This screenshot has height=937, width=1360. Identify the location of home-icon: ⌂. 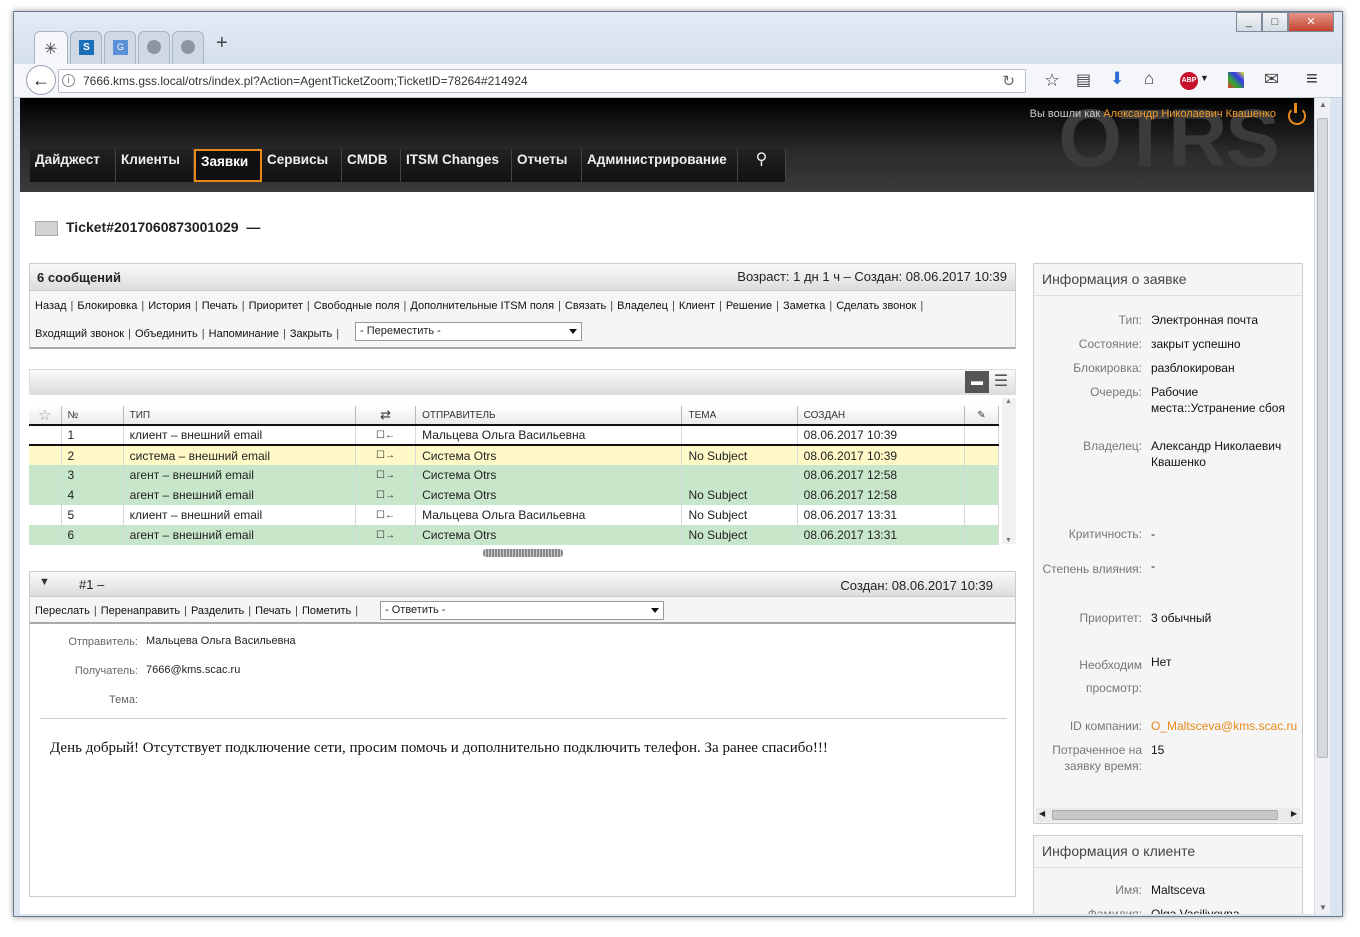
(1149, 79).